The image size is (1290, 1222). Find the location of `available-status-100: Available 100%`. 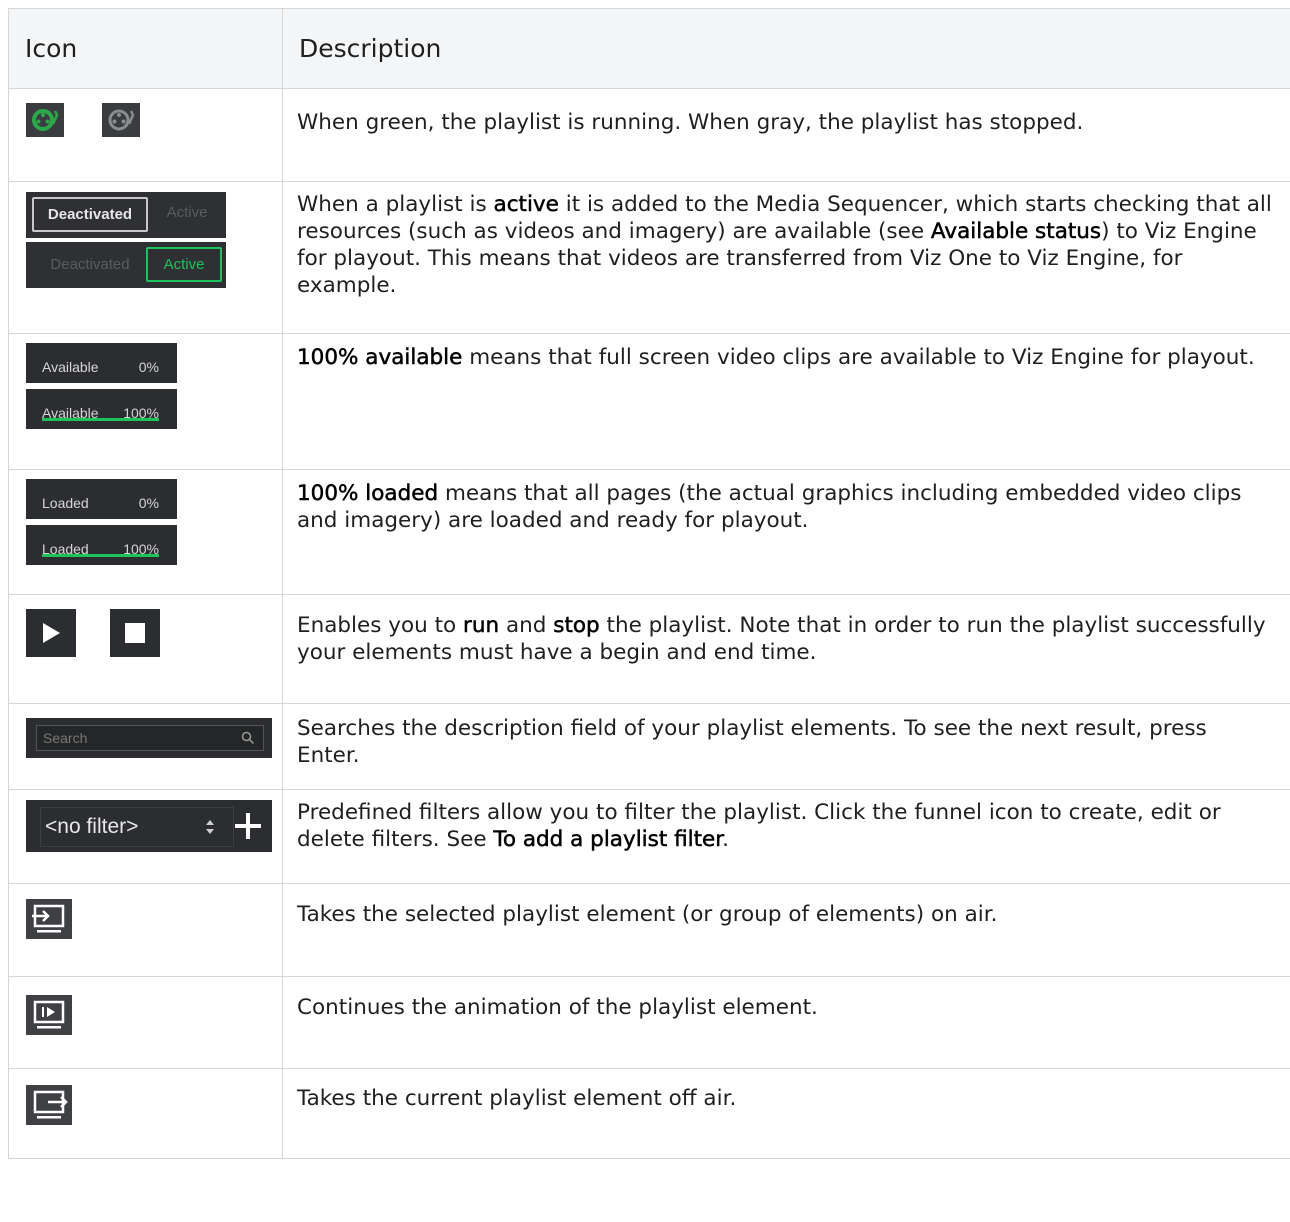

available-status-100: Available 100% is located at coordinates (101, 409).